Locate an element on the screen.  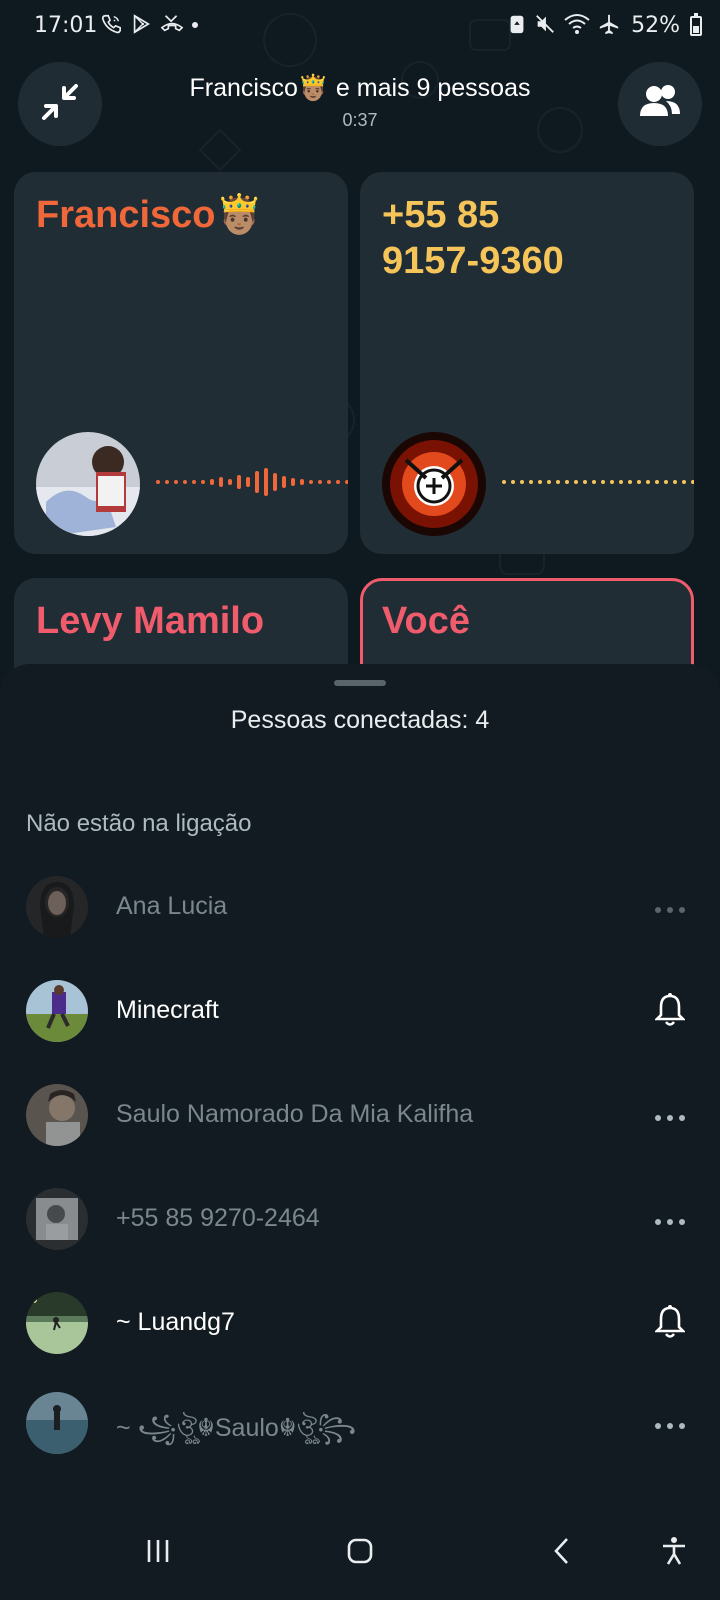
participant-name: Você is located at coordinates (426, 621).